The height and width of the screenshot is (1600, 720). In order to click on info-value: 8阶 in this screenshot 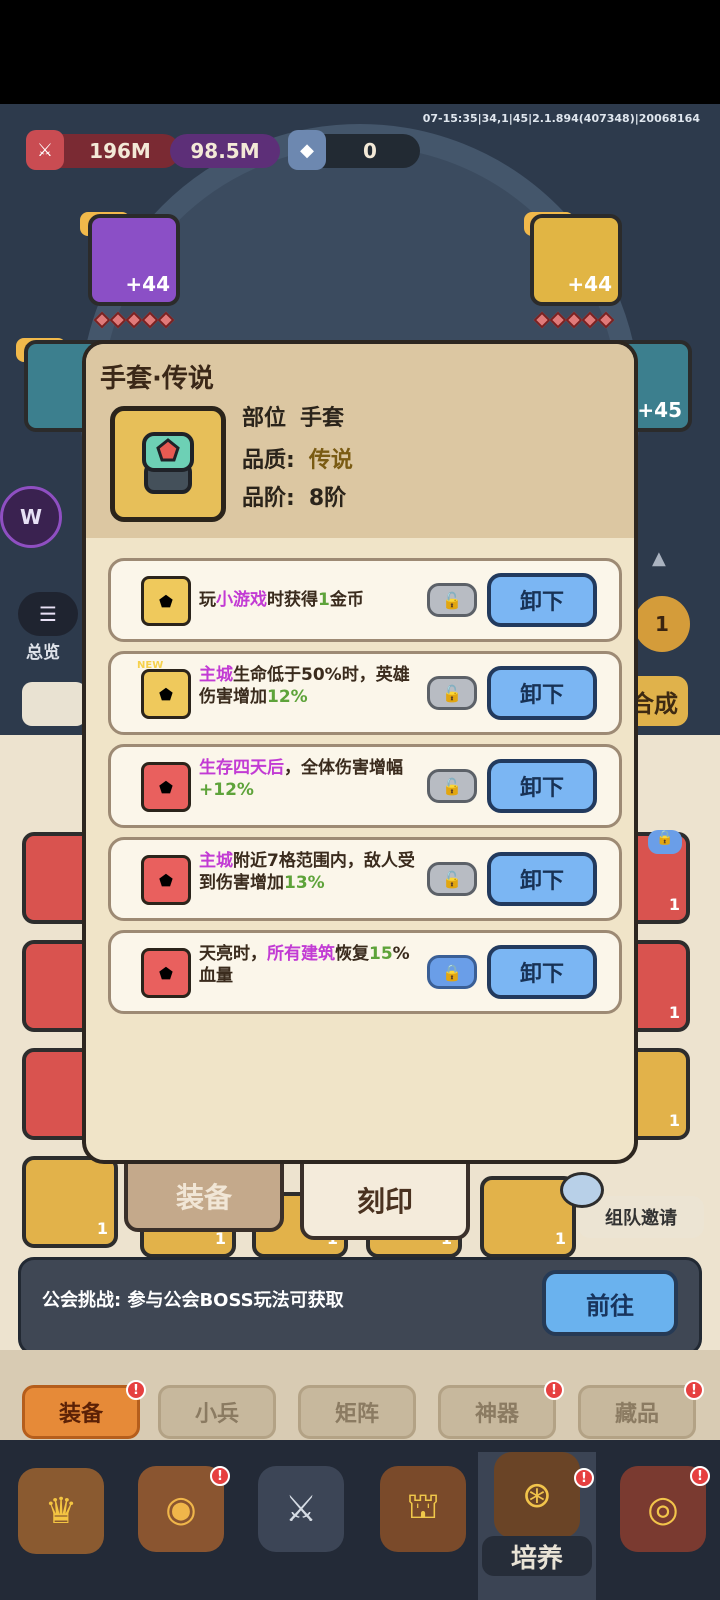, I will do `click(327, 498)`.